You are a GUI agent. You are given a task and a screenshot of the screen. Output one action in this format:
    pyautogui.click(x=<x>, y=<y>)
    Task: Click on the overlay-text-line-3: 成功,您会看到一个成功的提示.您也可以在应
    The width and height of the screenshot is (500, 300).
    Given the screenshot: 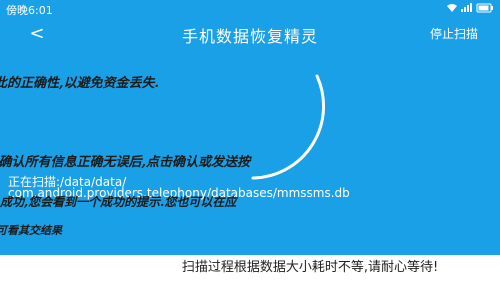 What is the action you would take?
    pyautogui.click(x=118, y=202)
    